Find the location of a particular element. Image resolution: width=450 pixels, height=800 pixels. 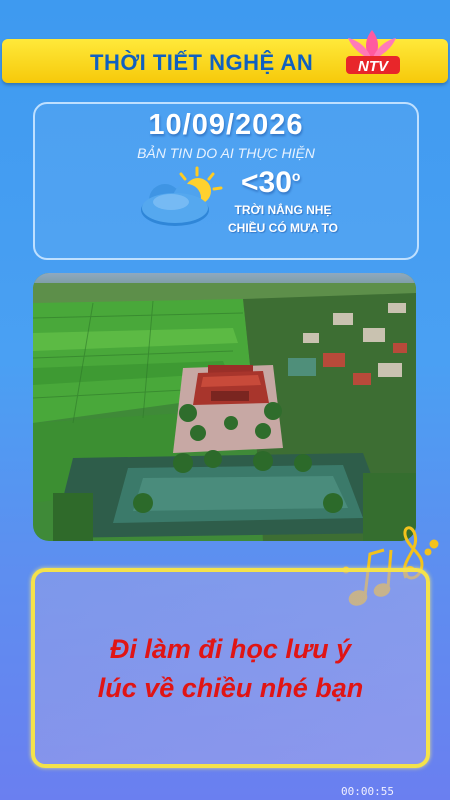

message-line-1: Đi làm đi học lưu ý is located at coordinates (230, 649).